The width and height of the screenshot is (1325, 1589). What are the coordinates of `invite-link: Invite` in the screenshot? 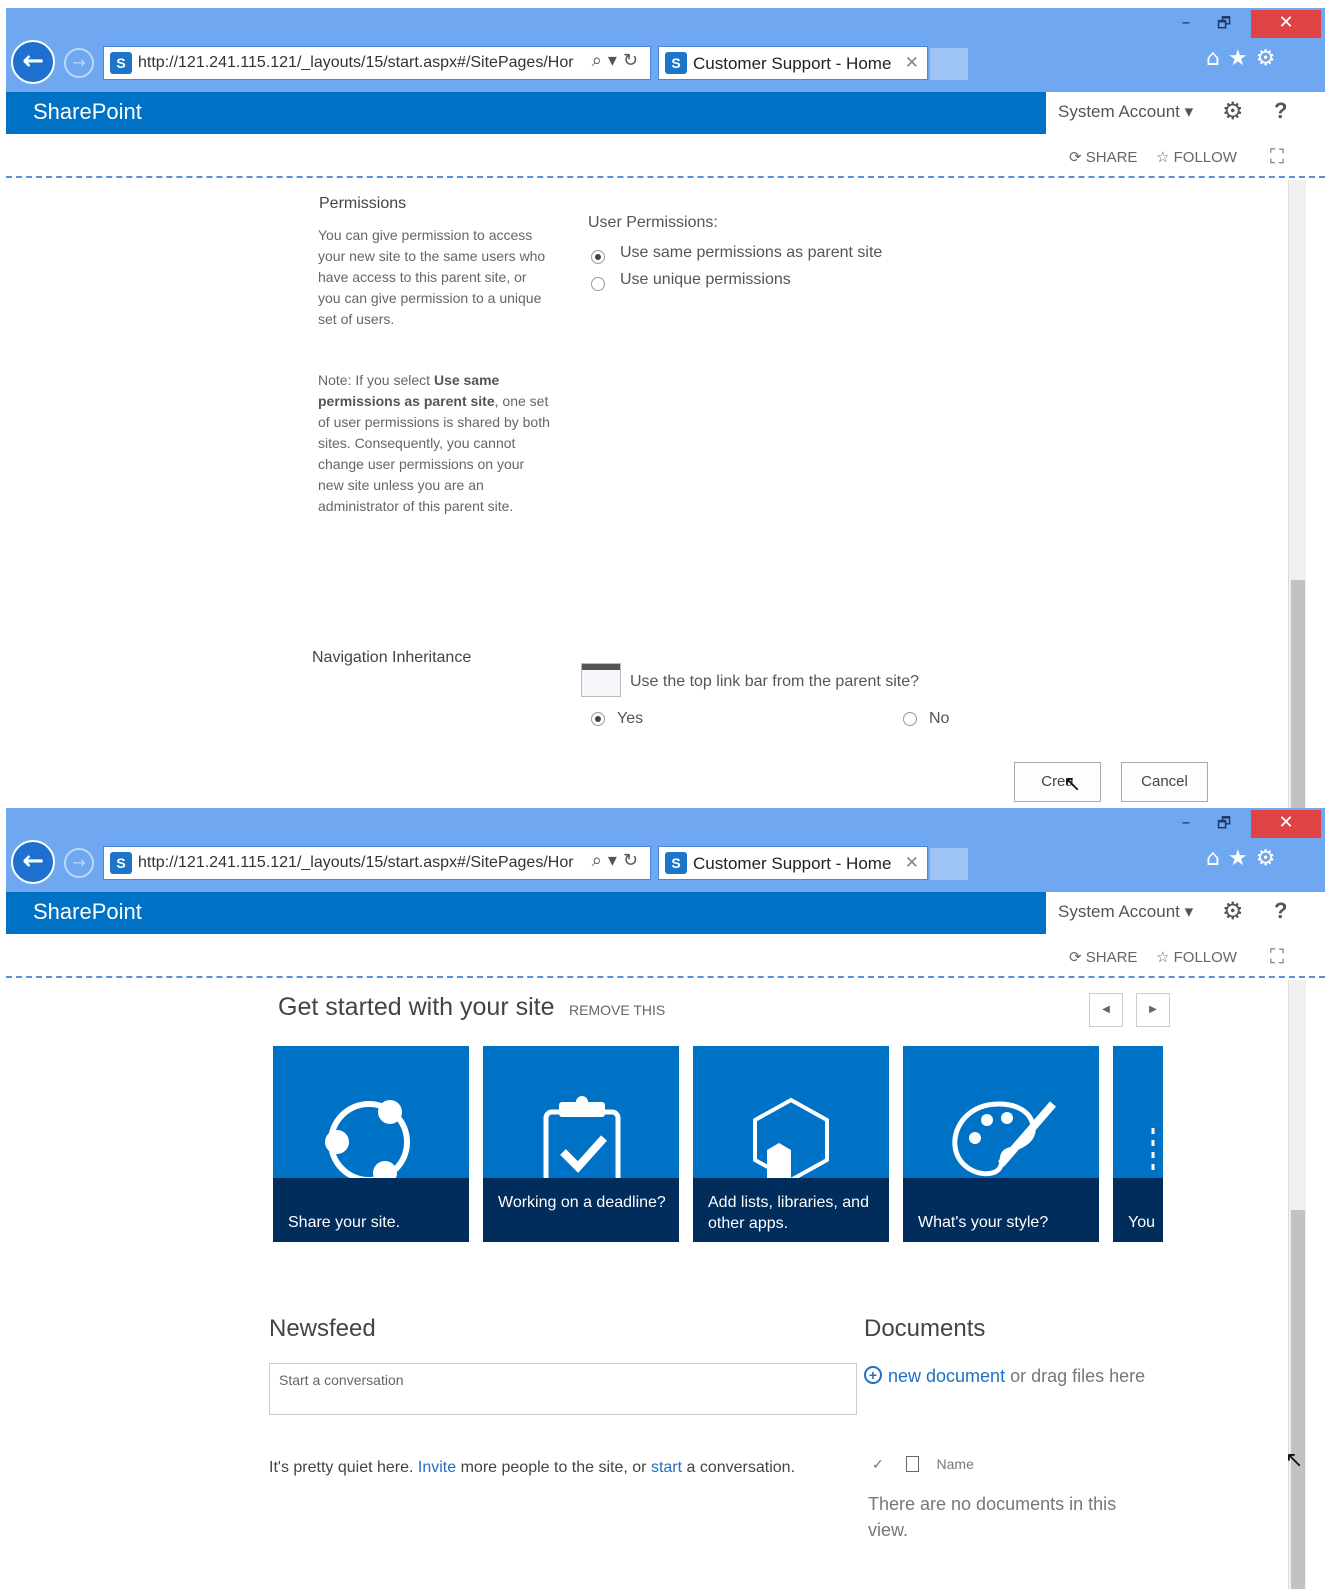 It's located at (437, 1467).